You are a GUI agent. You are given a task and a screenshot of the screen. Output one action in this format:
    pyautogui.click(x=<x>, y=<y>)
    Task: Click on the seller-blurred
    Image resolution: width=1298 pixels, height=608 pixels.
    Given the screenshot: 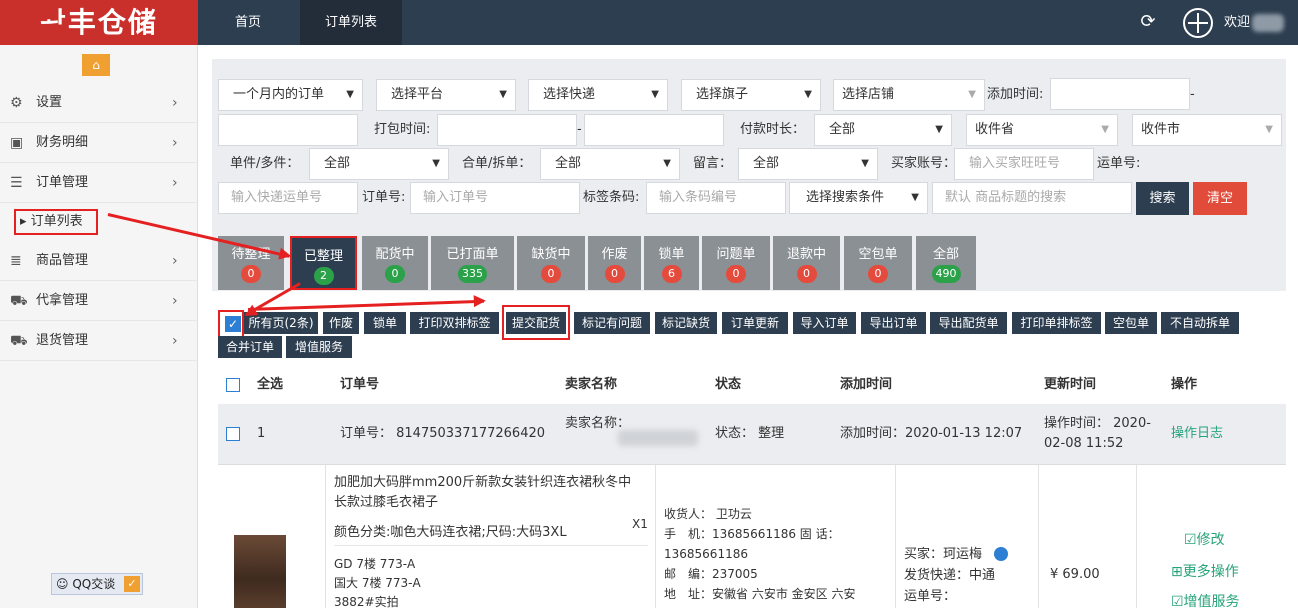 What is the action you would take?
    pyautogui.click(x=658, y=438)
    